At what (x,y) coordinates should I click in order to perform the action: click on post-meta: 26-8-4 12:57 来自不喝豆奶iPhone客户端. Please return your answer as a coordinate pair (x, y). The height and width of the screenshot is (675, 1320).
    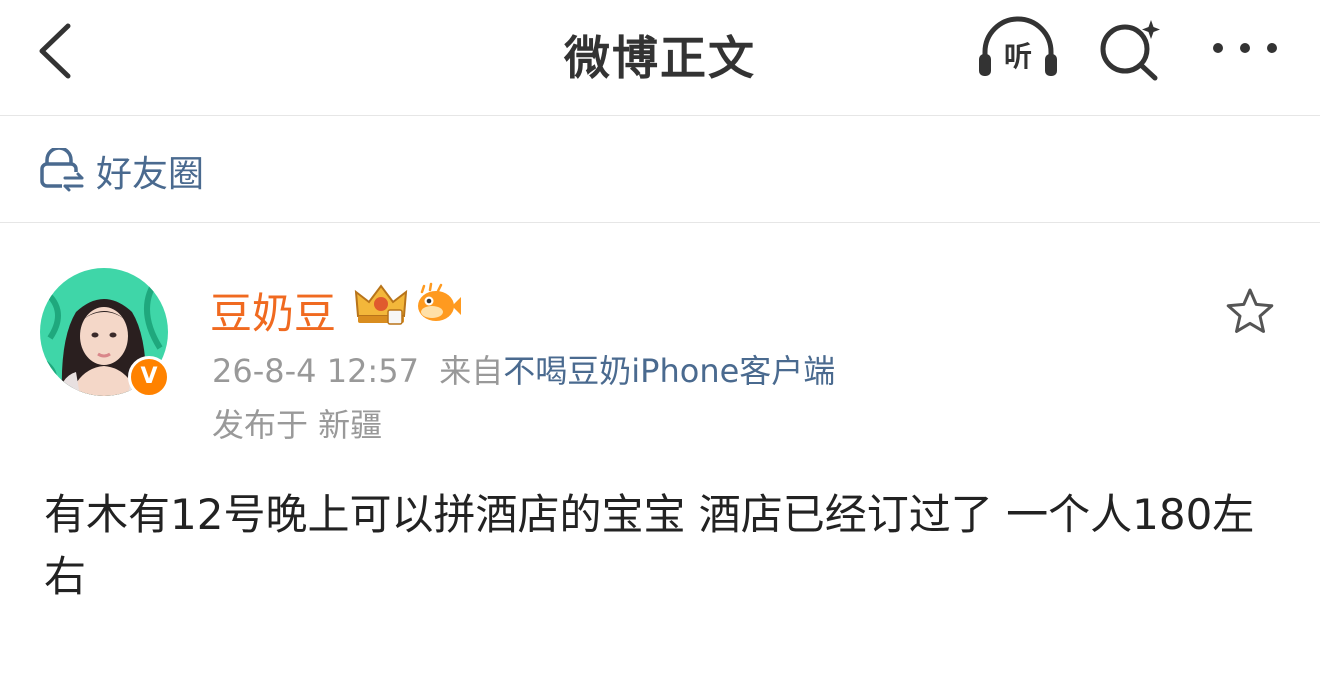
    Looking at the image, I should click on (523, 369).